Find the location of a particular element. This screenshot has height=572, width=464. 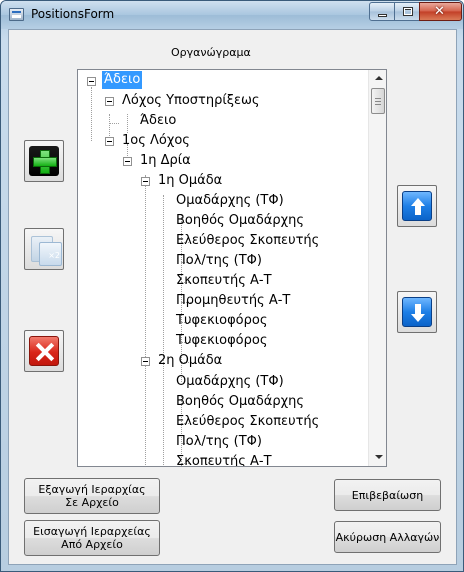

import-label-line2: Από Αρχείο is located at coordinates (92, 544).